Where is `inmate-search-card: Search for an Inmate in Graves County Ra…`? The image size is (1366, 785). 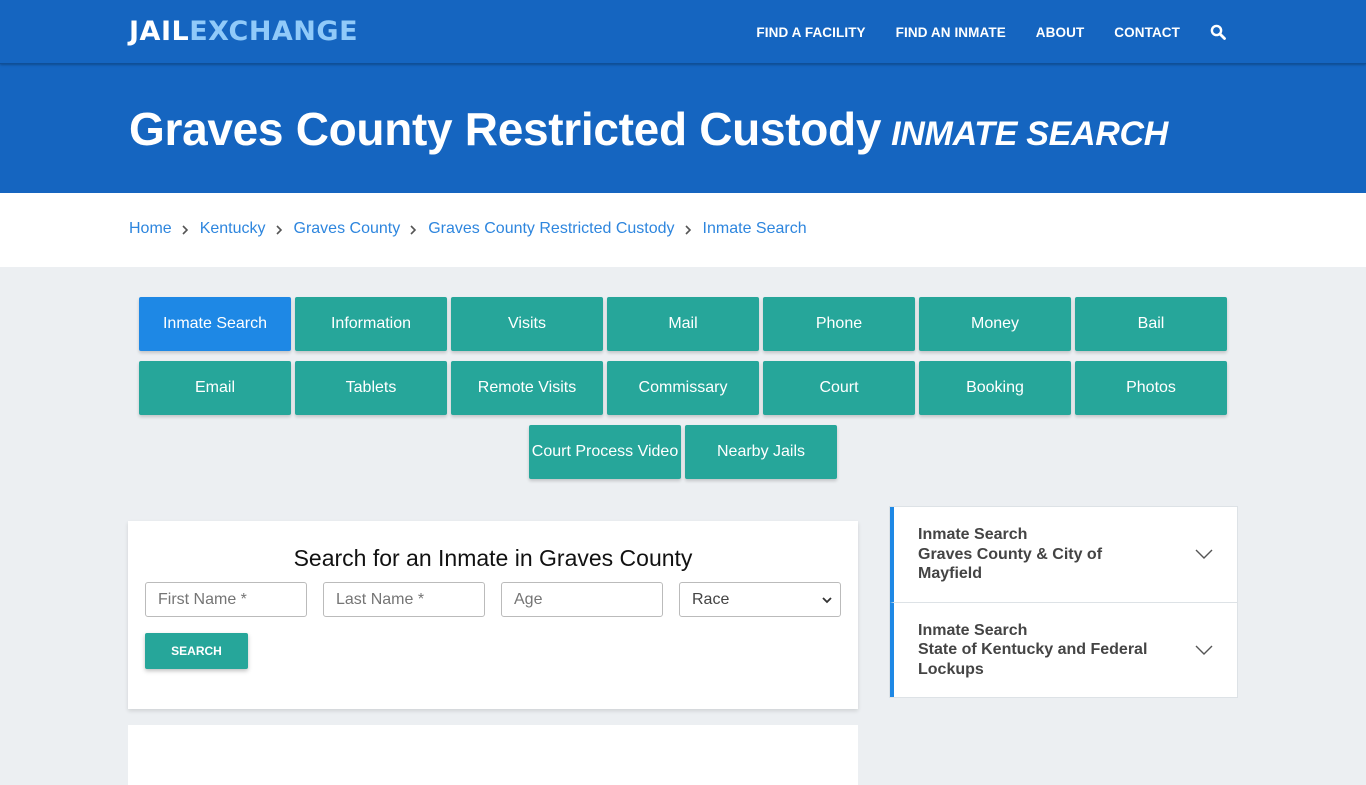
inmate-search-card: Search for an Inmate in Graves County Ra… is located at coordinates (493, 615).